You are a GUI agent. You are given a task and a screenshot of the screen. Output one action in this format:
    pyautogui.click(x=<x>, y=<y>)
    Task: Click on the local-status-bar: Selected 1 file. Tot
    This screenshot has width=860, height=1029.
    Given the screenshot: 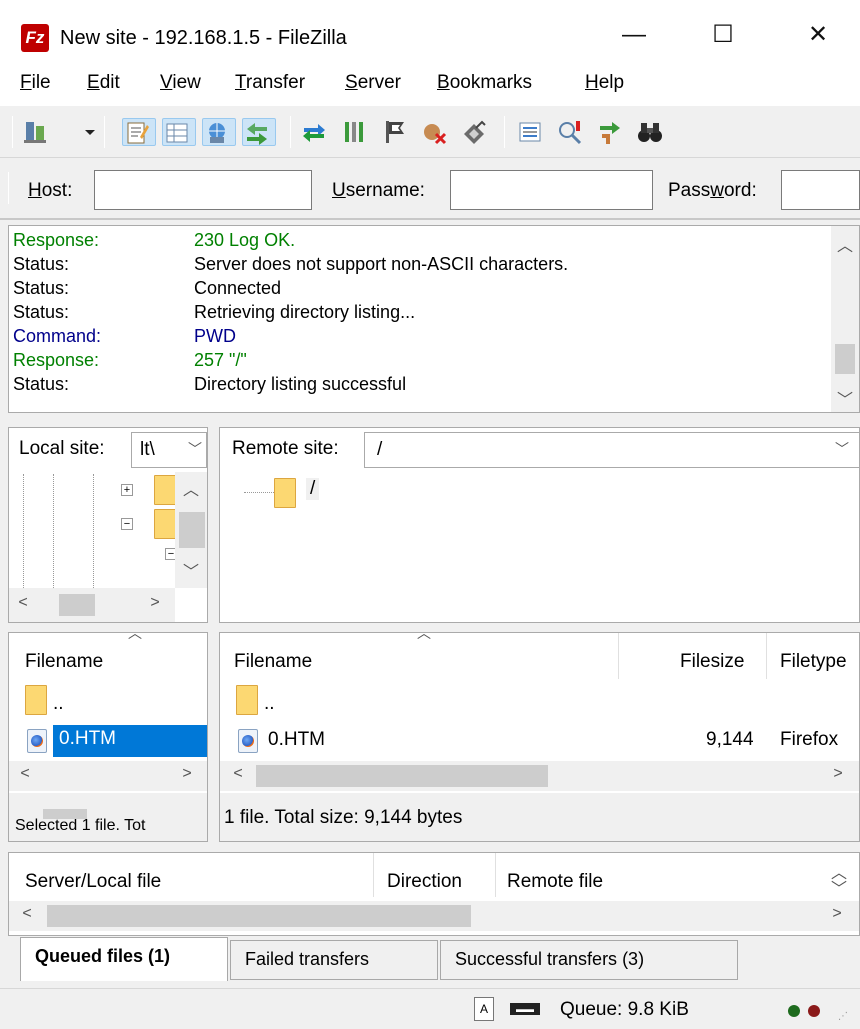 What is the action you would take?
    pyautogui.click(x=108, y=817)
    